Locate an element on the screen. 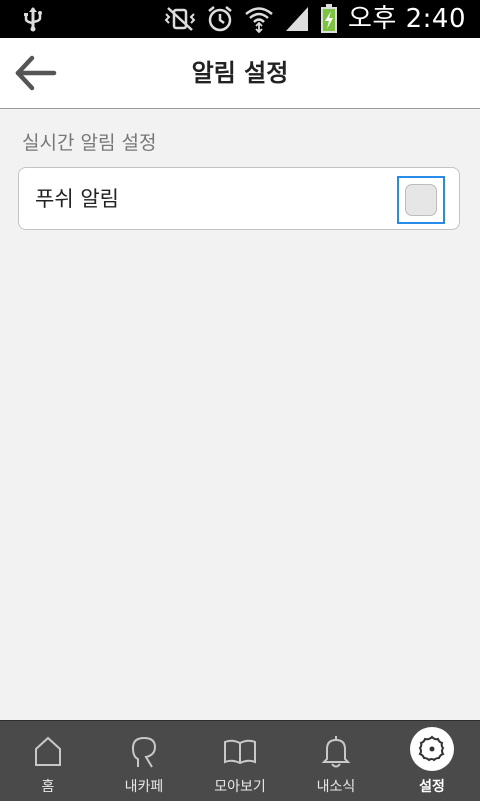 This screenshot has height=801, width=480. nav-item-my-news: 내소식 is located at coordinates (336, 761).